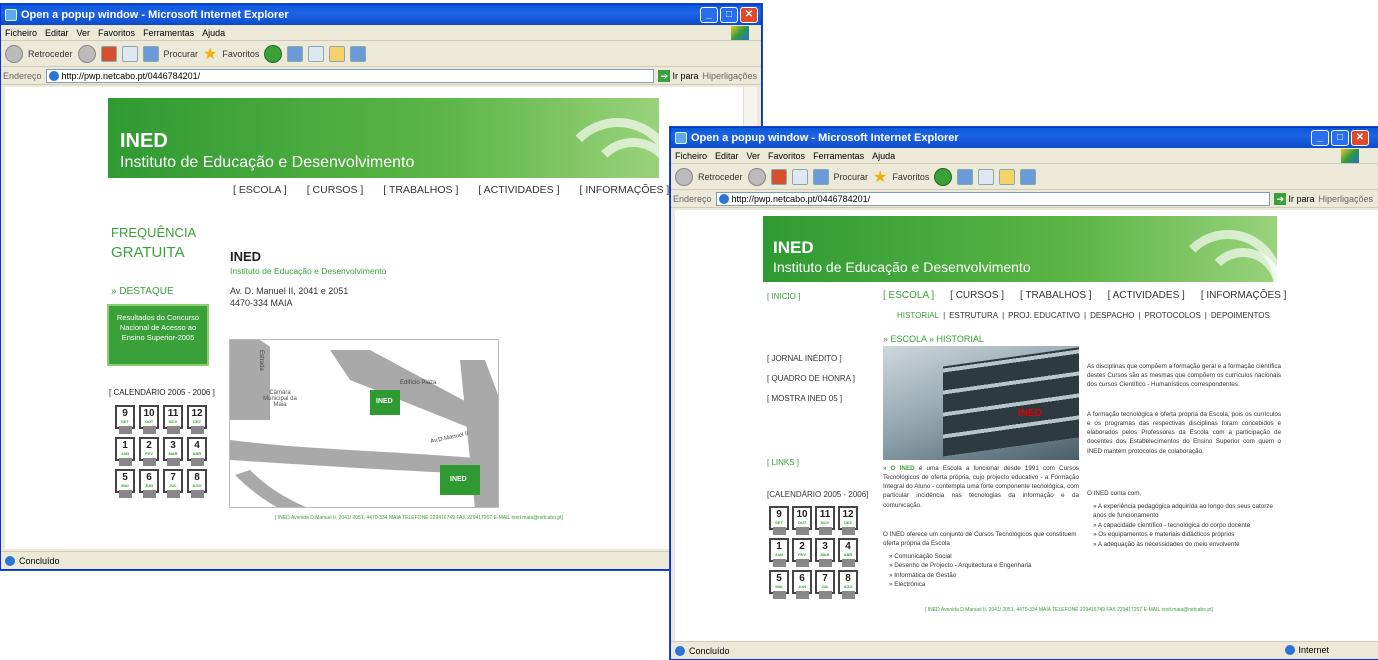 This screenshot has width=1378, height=660. Describe the element at coordinates (1240, 315) in the screenshot. I see `subnav-depoimentos: DEPOIMENTOS` at that location.